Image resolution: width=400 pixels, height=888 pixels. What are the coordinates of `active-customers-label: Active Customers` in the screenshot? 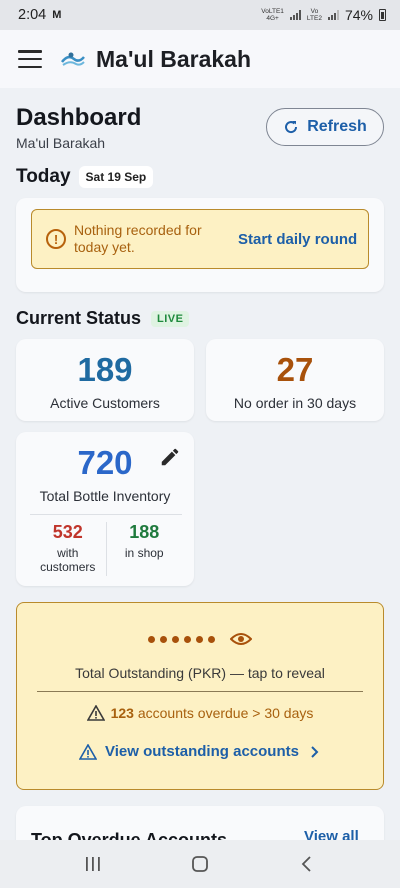 It's located at (105, 403).